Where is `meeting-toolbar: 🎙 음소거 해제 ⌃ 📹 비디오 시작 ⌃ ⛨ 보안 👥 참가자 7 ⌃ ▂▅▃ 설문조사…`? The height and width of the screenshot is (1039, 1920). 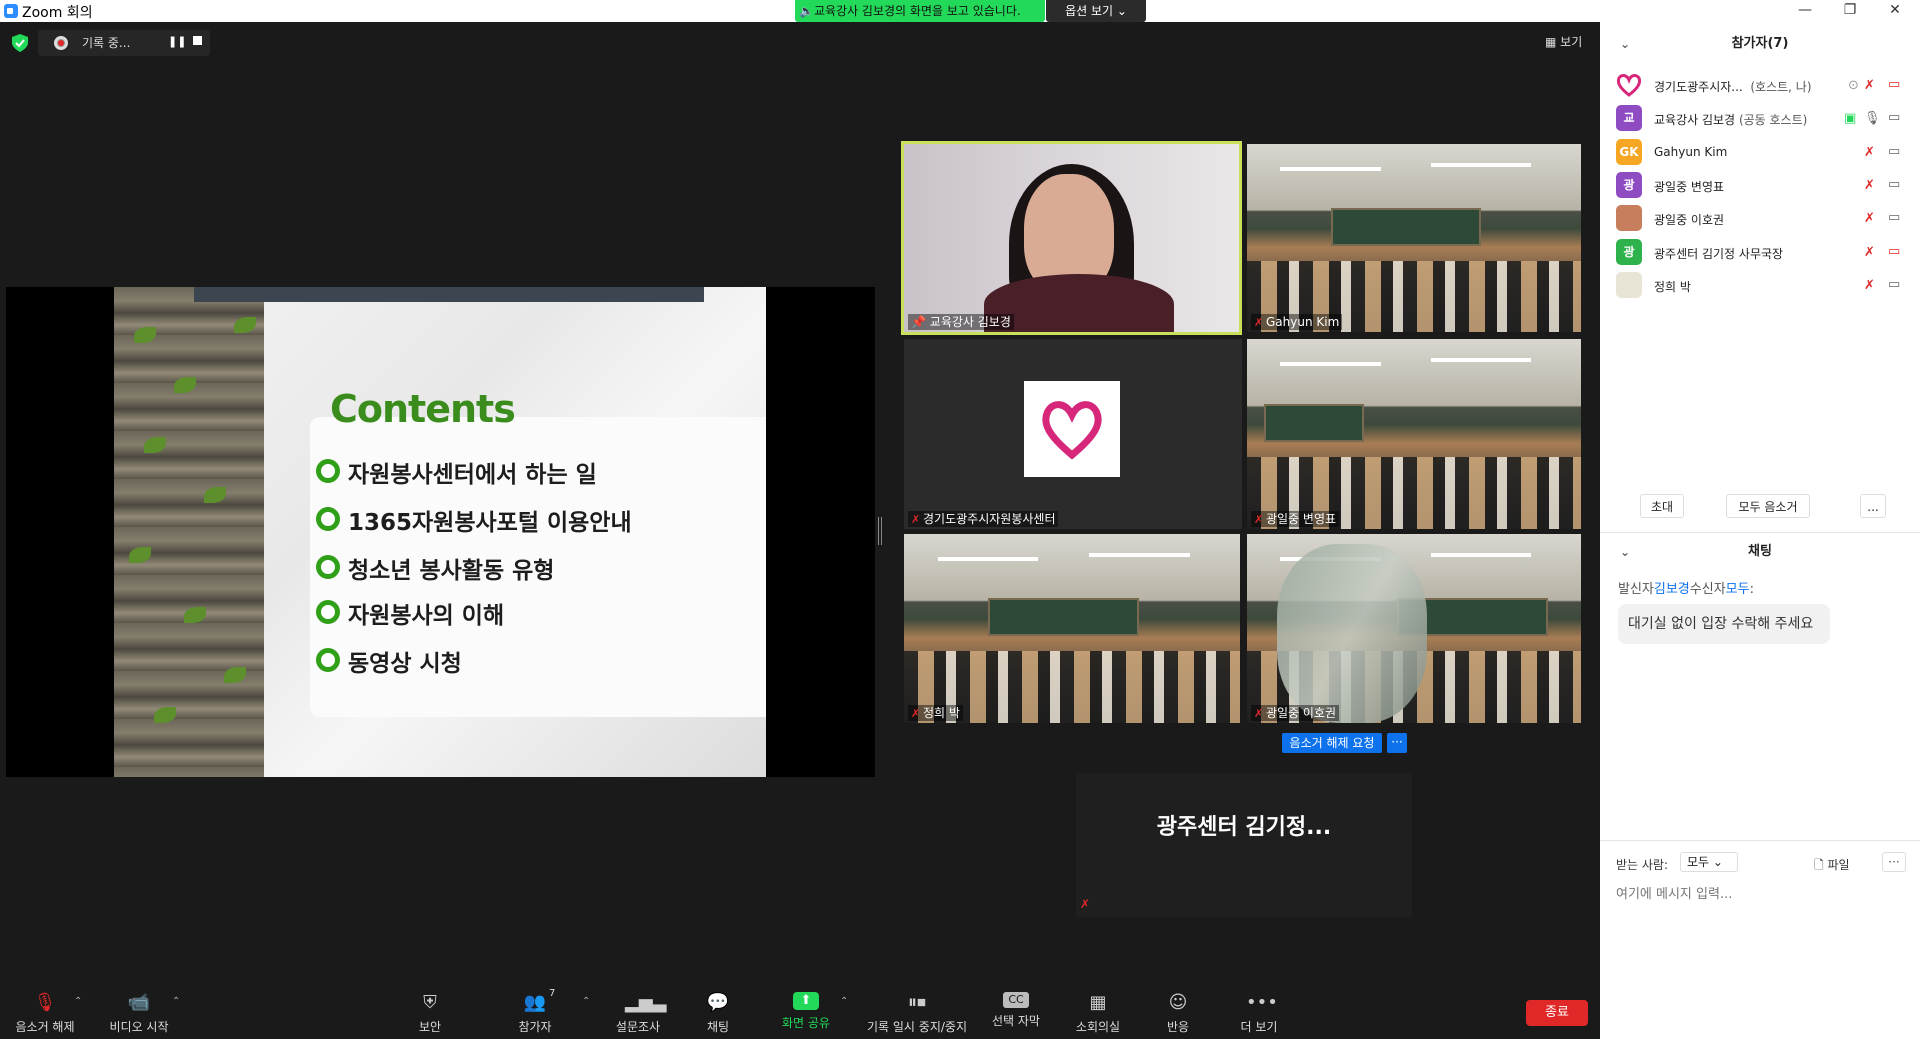
meeting-toolbar: 🎙 음소거 해제 ⌃ 📹 비디오 시작 ⌃ ⛨ 보안 👥 참가자 7 ⌃ ▂▅▃ 설문조사… is located at coordinates (800, 1009).